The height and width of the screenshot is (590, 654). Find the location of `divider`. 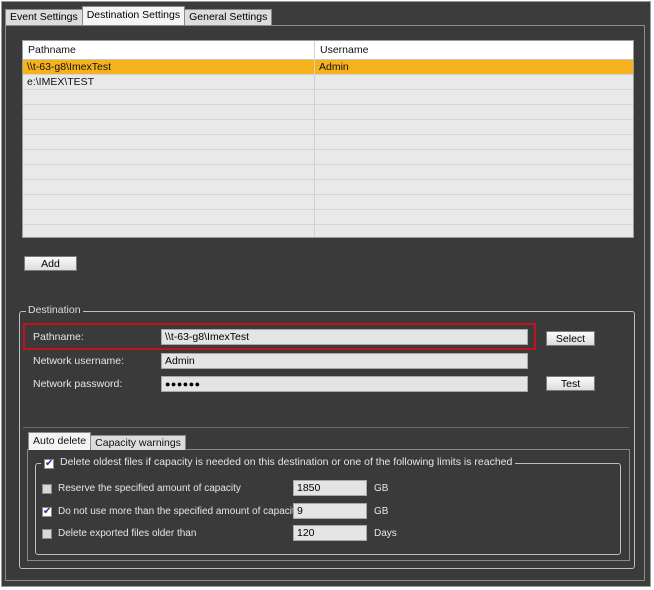

divider is located at coordinates (326, 427).